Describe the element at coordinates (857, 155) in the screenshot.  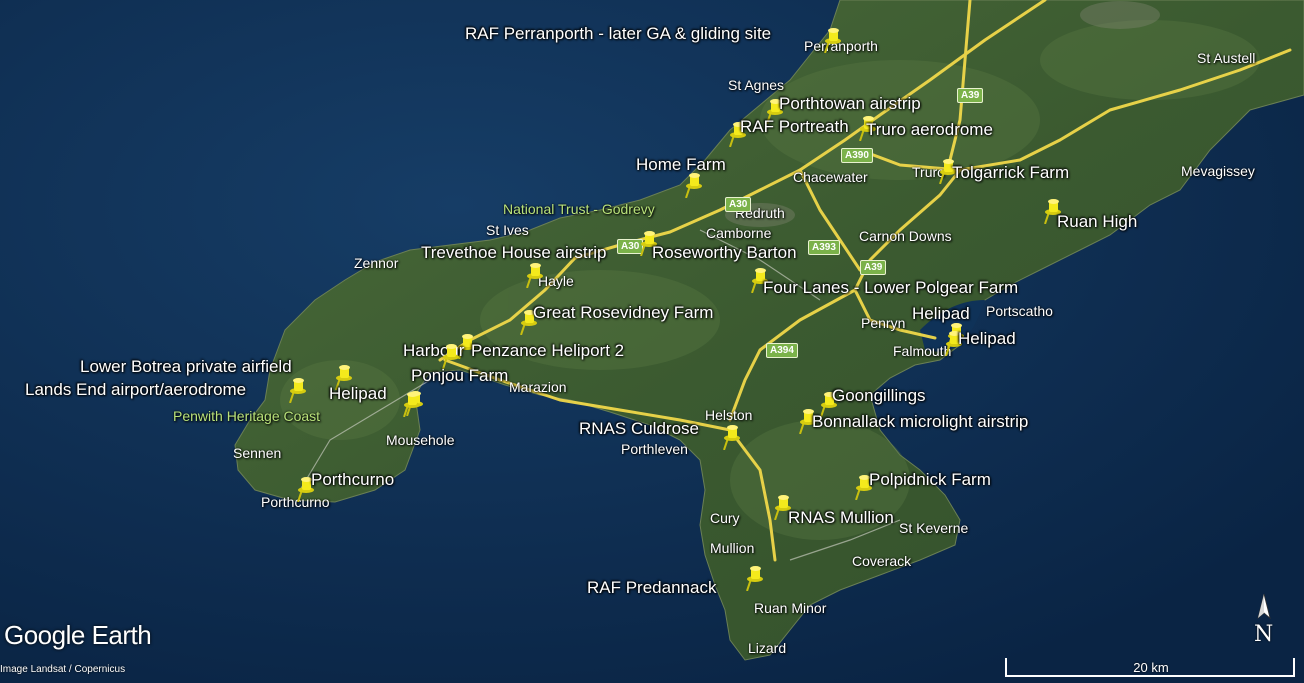
I see `road-shield: A390` at that location.